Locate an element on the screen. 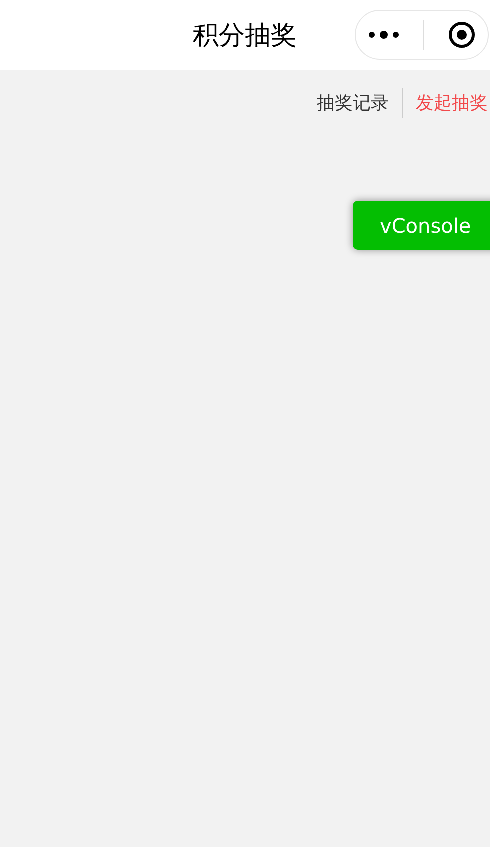  close-icon is located at coordinates (462, 35).